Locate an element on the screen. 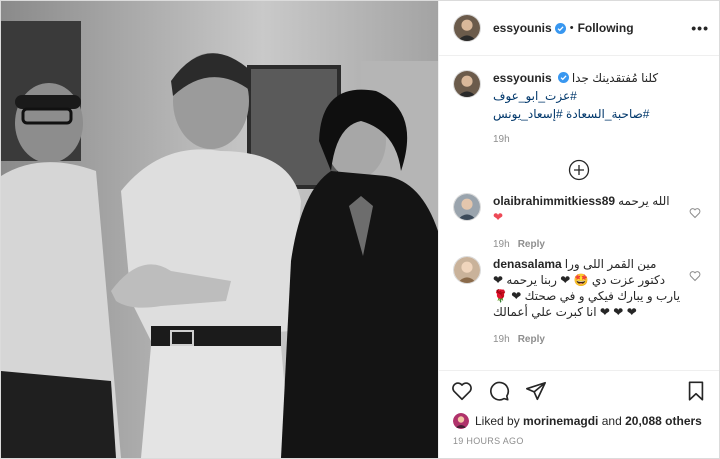 This screenshot has height=459, width=720. post-header: essyounis • Following ••• is located at coordinates (579, 28).